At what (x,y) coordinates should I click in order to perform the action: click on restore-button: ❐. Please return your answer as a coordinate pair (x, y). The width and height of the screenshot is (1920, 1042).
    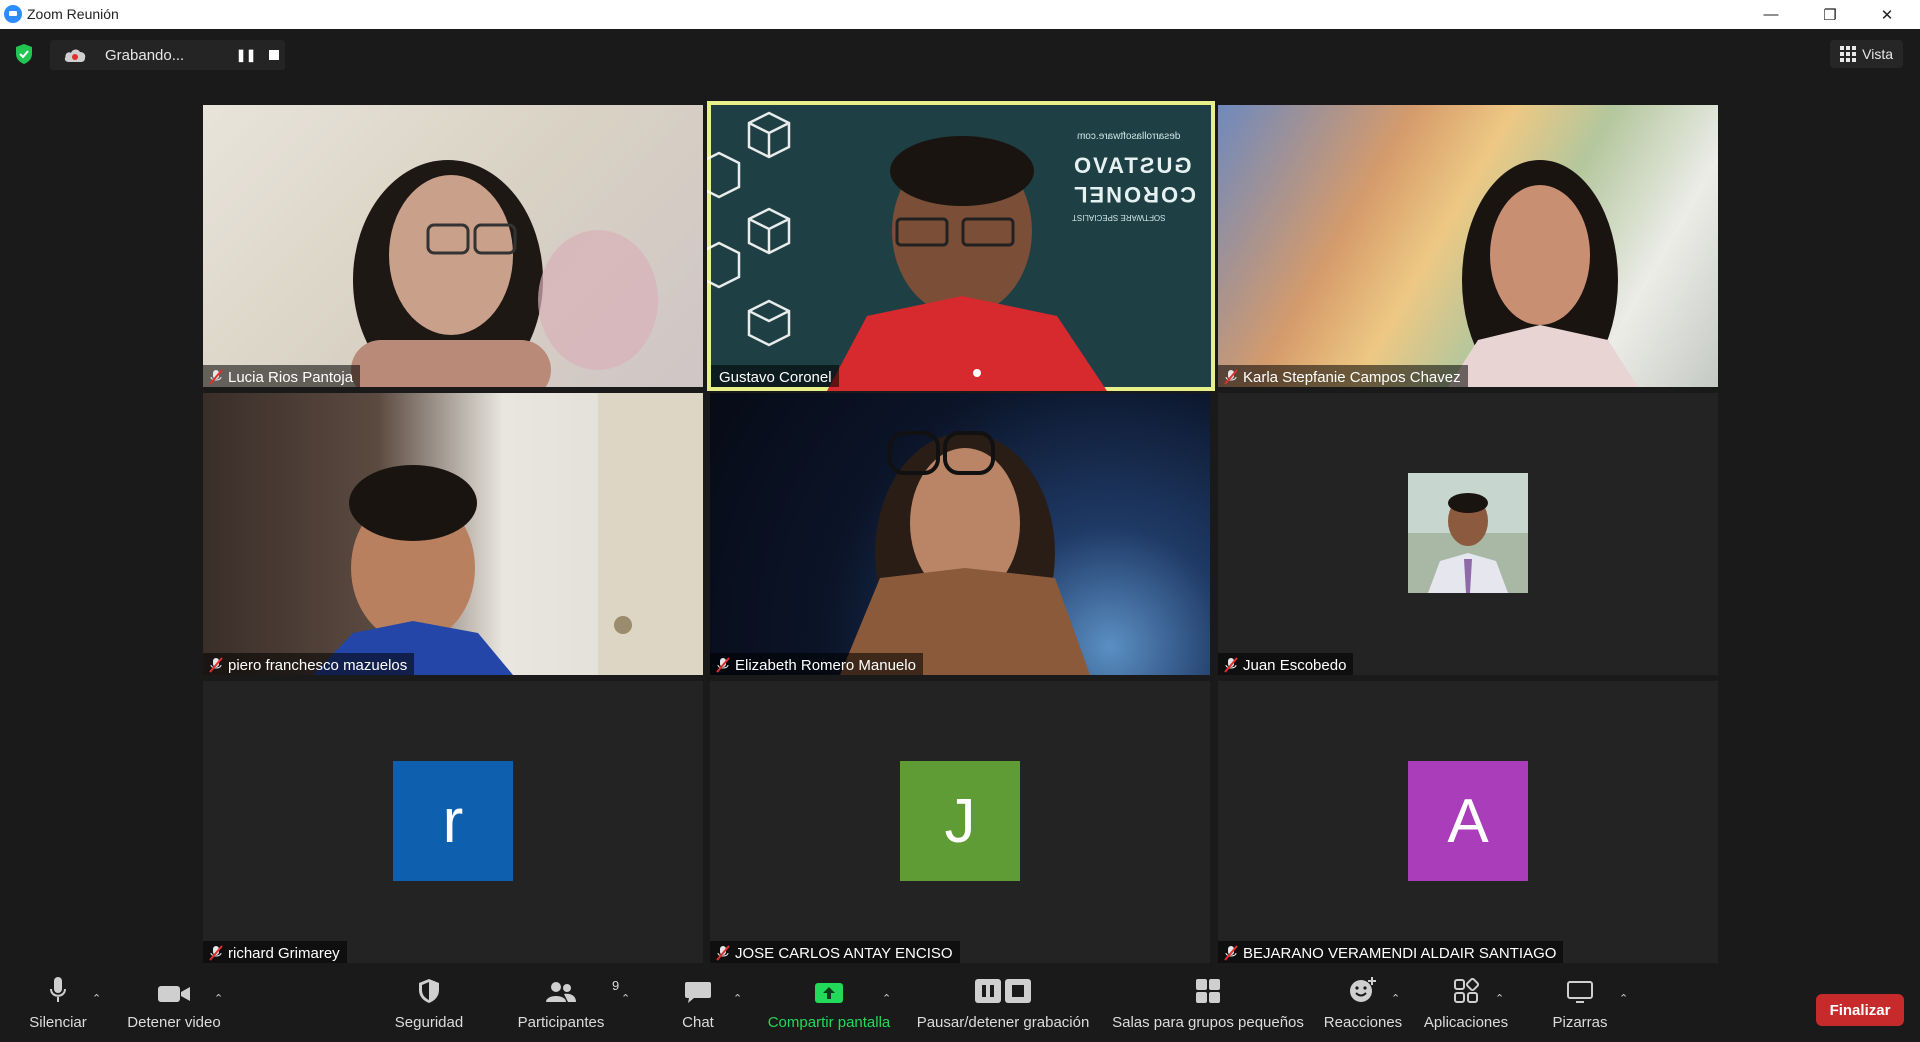
    Looking at the image, I should click on (1830, 14).